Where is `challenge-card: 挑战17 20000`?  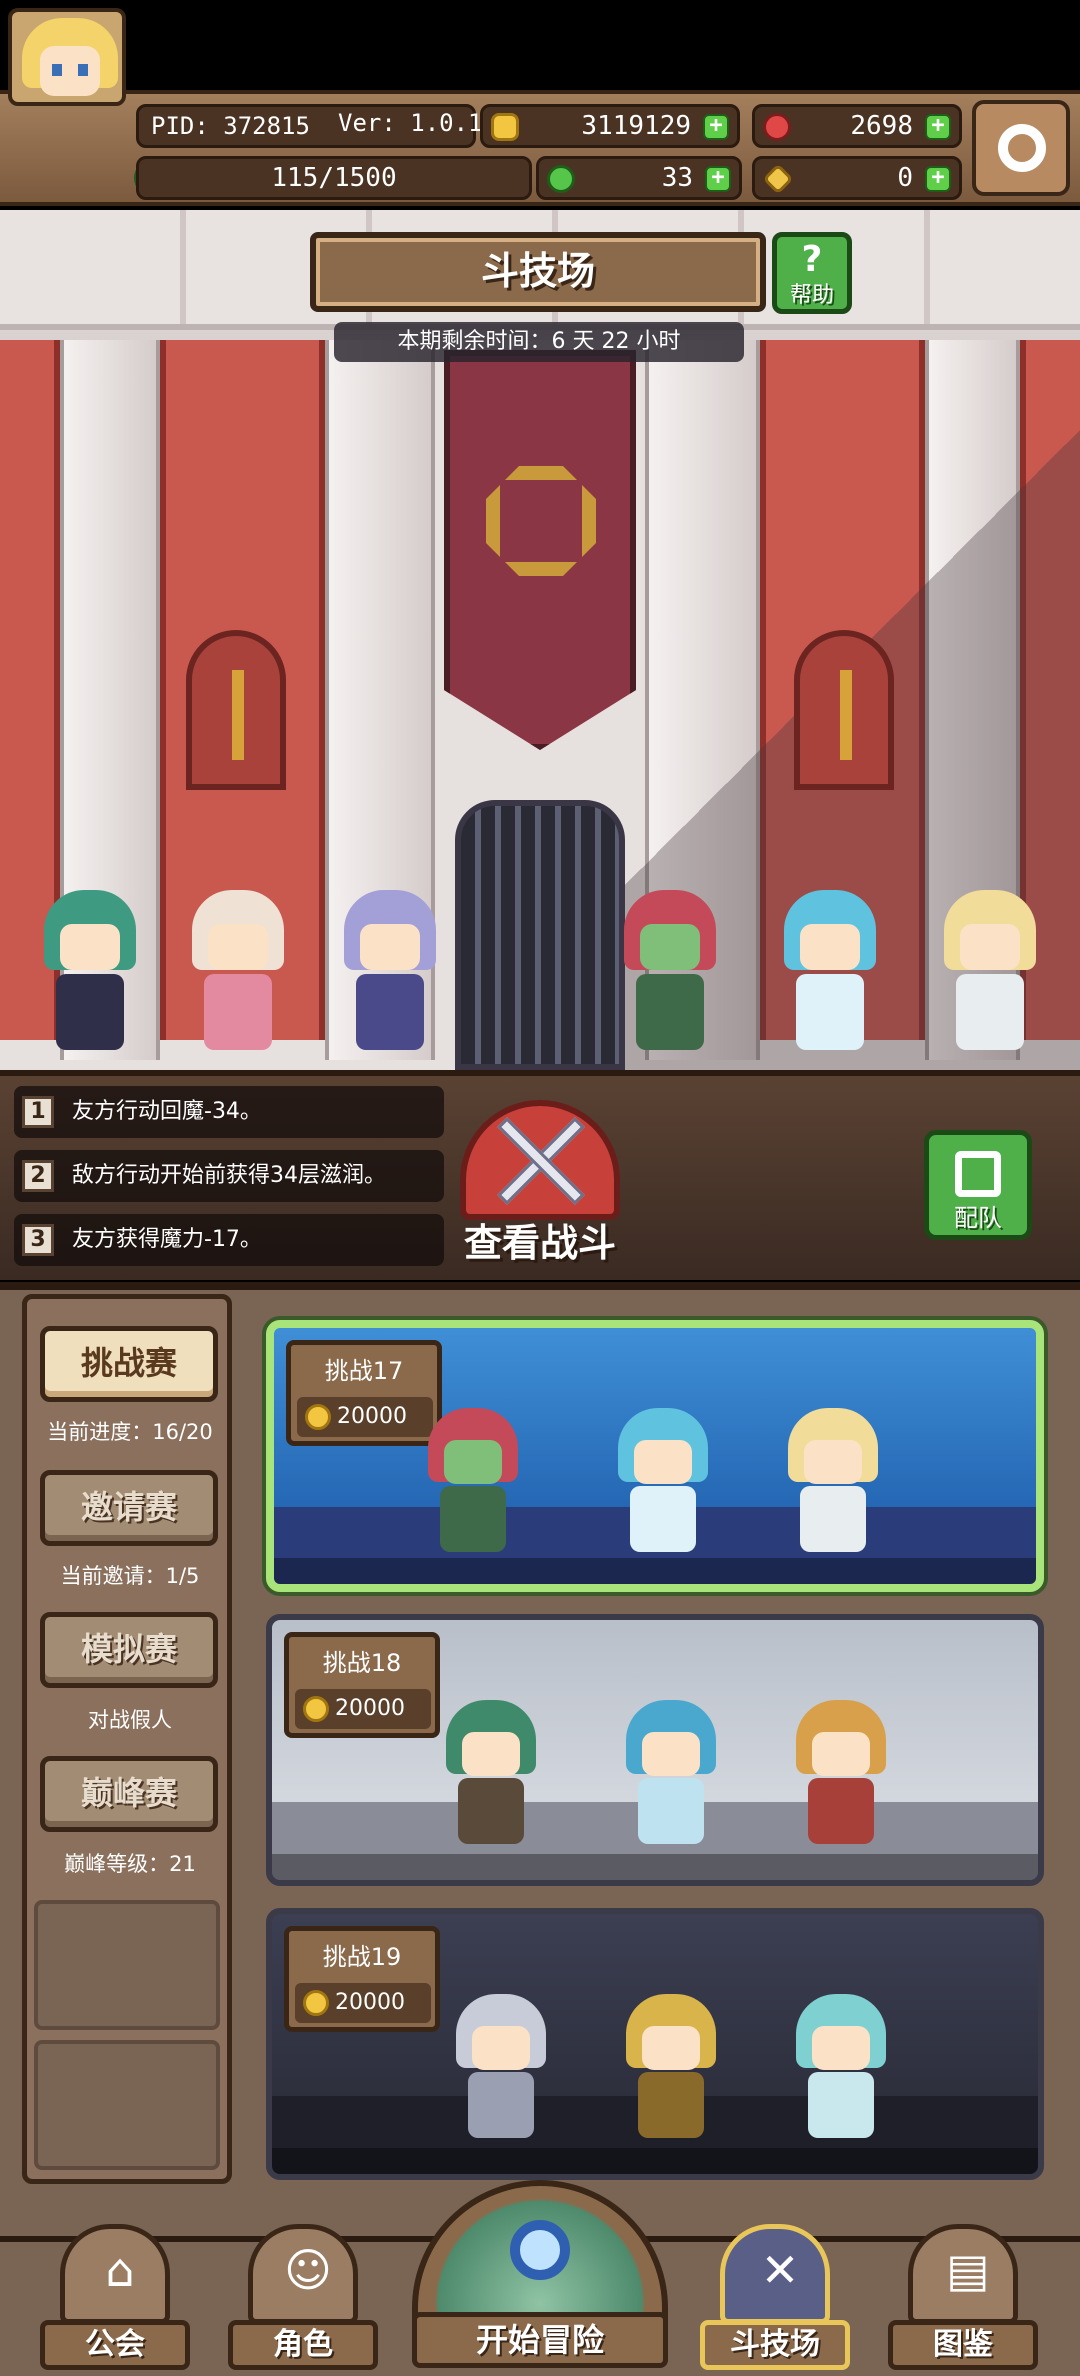 challenge-card: 挑战17 20000 is located at coordinates (655, 1456).